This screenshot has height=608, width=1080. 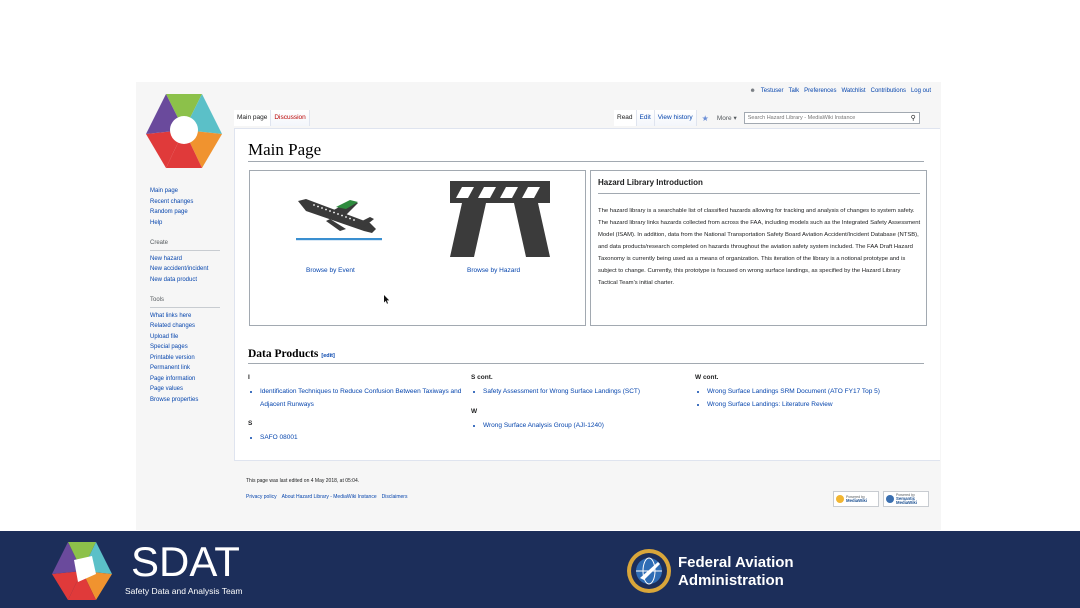 I want to click on intro-divider, so click(x=759, y=193).